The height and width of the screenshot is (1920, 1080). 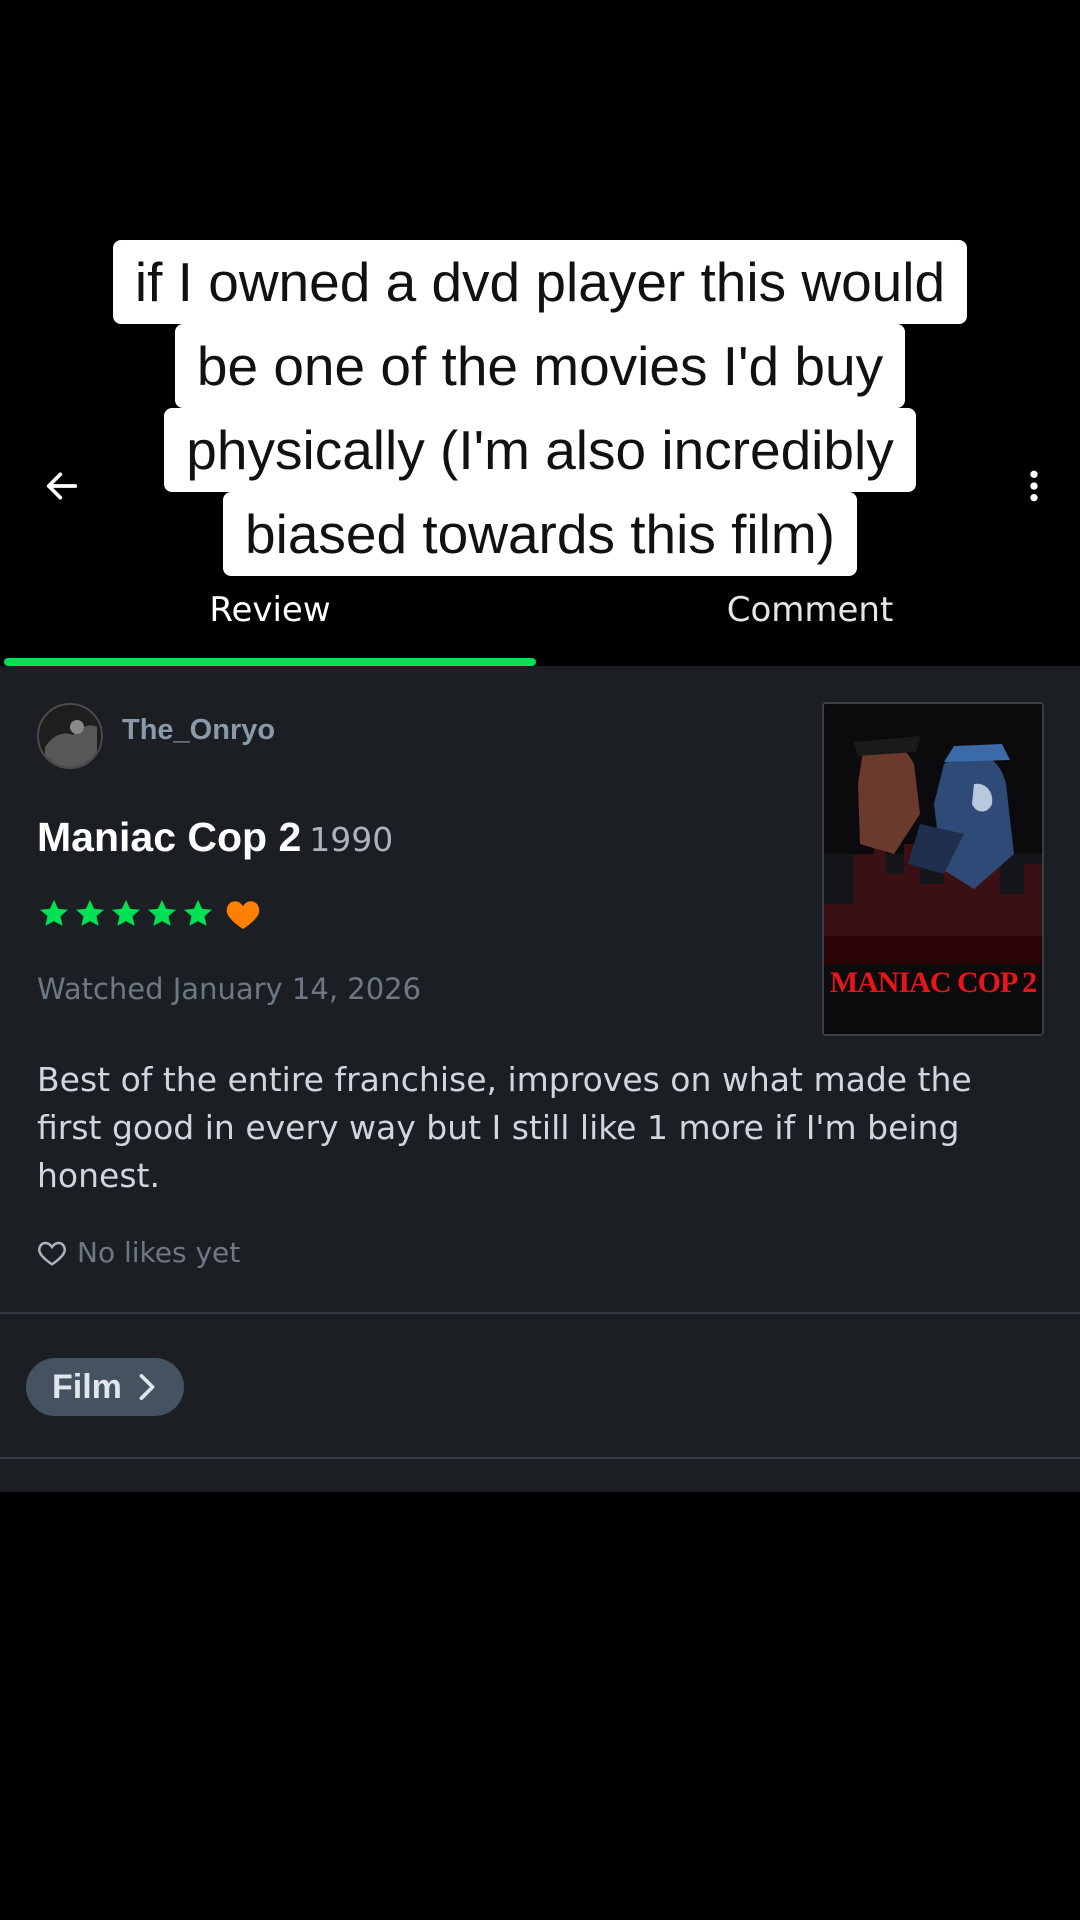 What do you see at coordinates (540, 534) in the screenshot?
I see `caption-line-4: biased towards this film)` at bounding box center [540, 534].